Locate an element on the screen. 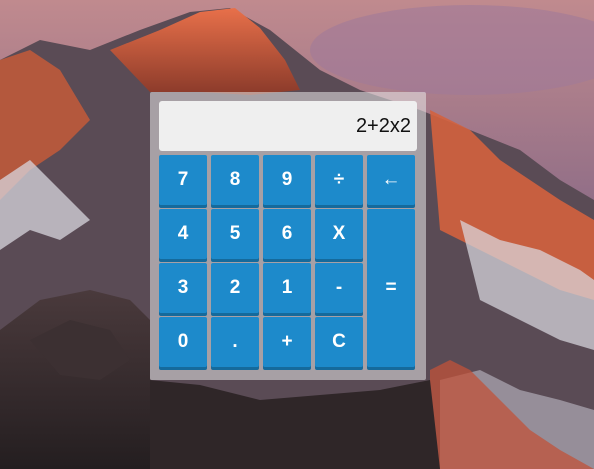 Image resolution: width=594 pixels, height=469 pixels. key-8: 8 is located at coordinates (235, 180).